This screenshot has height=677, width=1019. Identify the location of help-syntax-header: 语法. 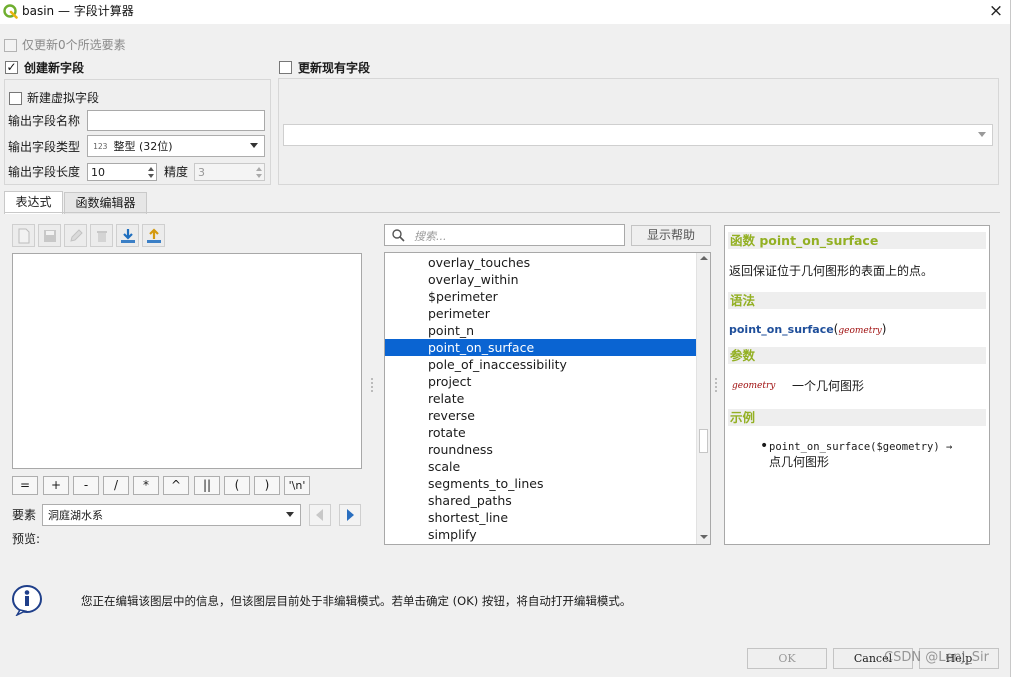
(857, 300).